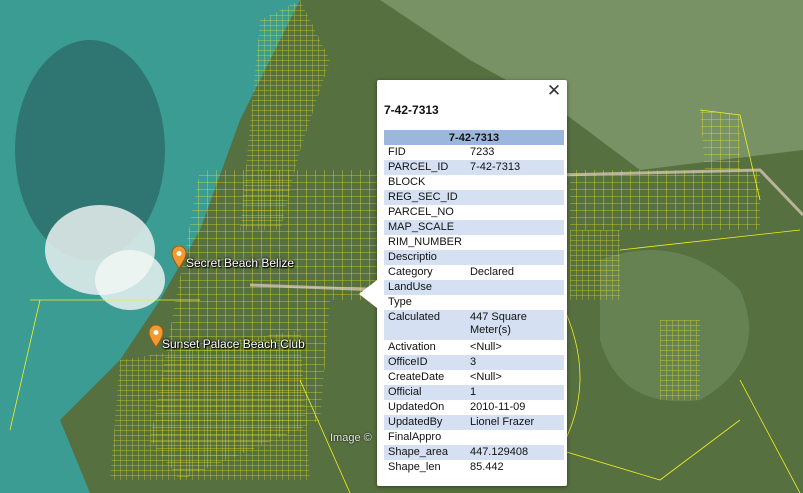 Image resolution: width=803 pixels, height=493 pixels. What do you see at coordinates (491, 272) in the screenshot?
I see `attribute-value: Declared` at bounding box center [491, 272].